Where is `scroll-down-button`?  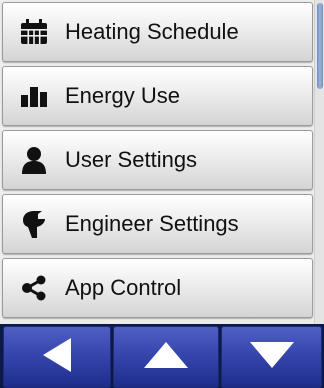 scroll-down-button is located at coordinates (271, 357).